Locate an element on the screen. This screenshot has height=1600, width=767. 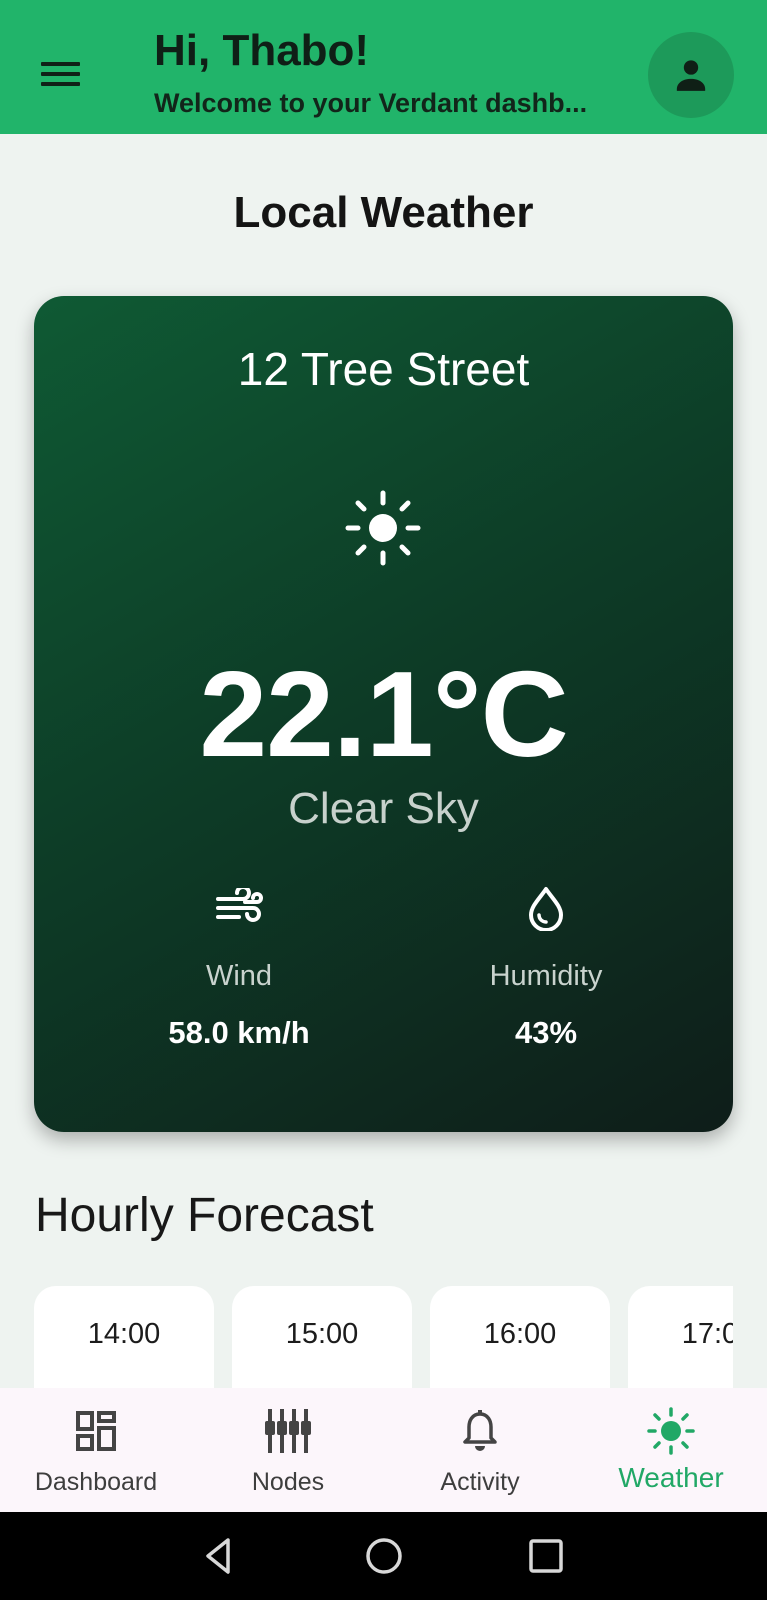
hour-time: 14:00 is located at coordinates (124, 1334).